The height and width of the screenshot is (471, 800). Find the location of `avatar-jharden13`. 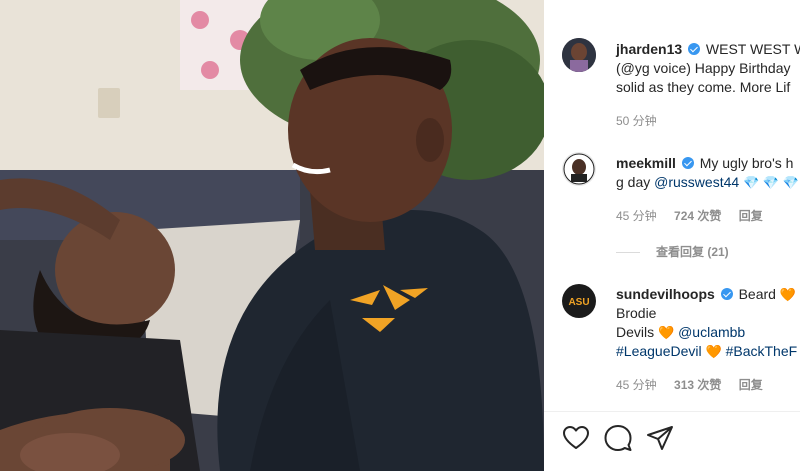

avatar-jharden13 is located at coordinates (579, 55).